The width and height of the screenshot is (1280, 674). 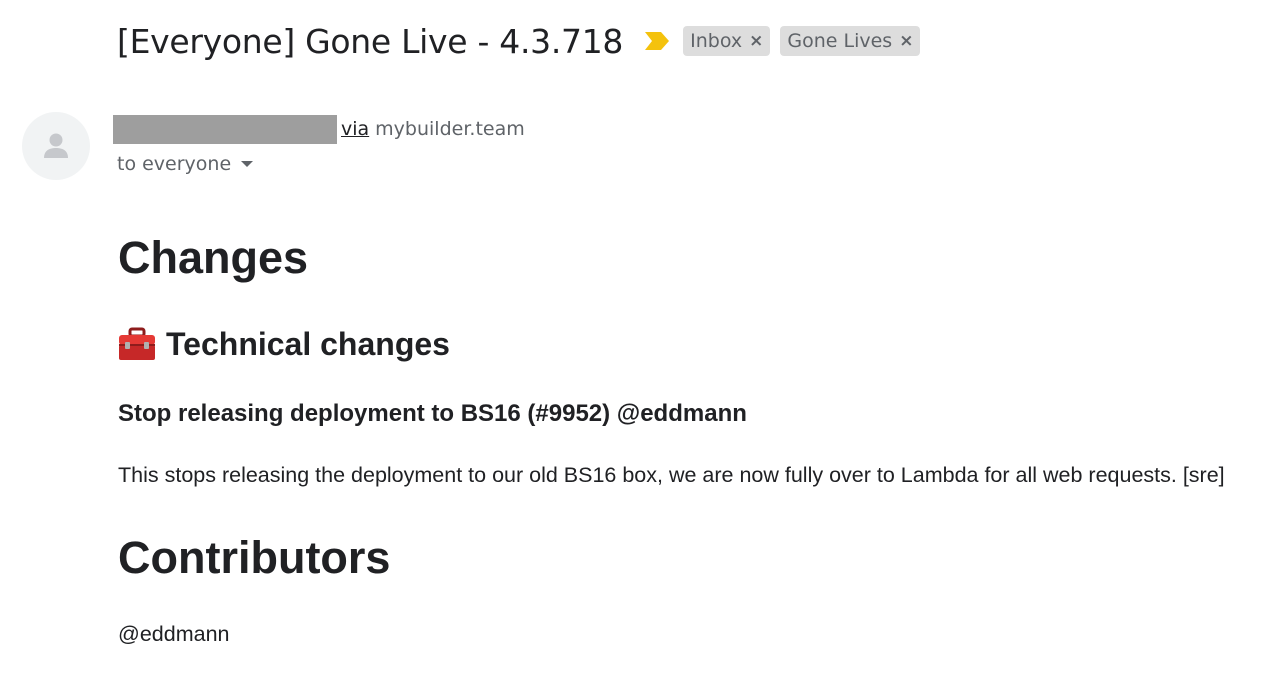 I want to click on label-chip-inbox: Inbox ×, so click(x=727, y=41).